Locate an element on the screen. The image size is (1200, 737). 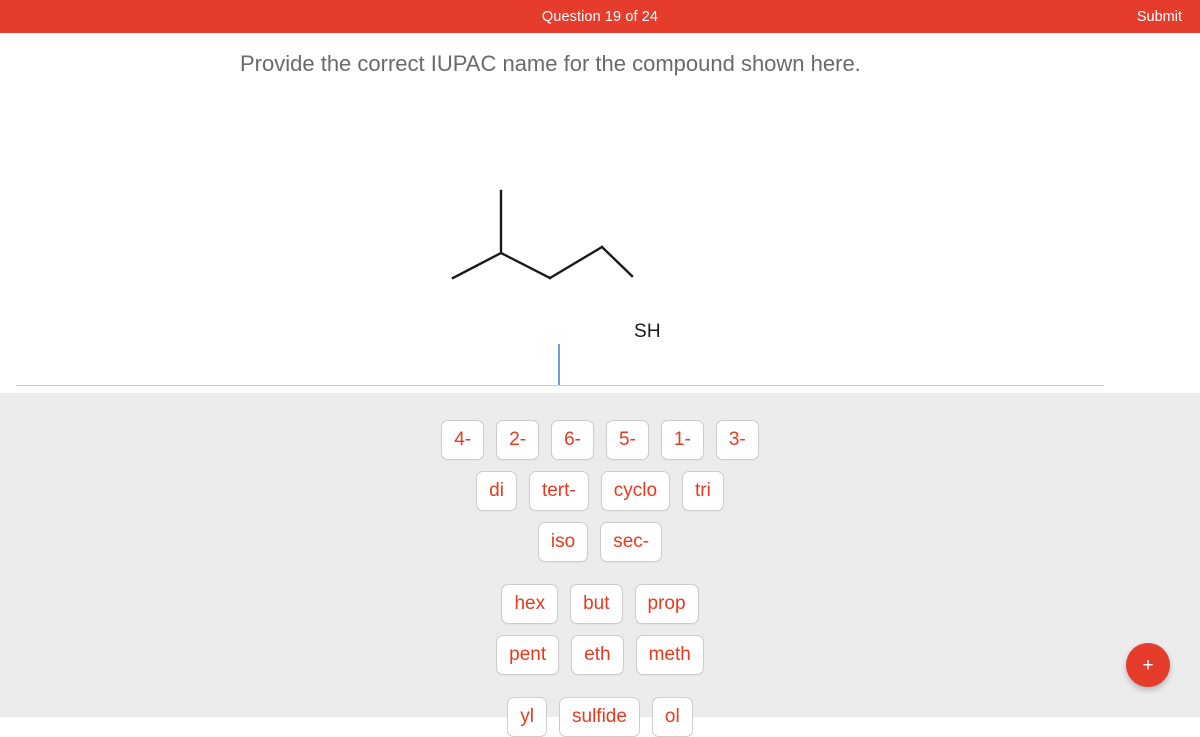
token-button: 2- is located at coordinates (518, 440).